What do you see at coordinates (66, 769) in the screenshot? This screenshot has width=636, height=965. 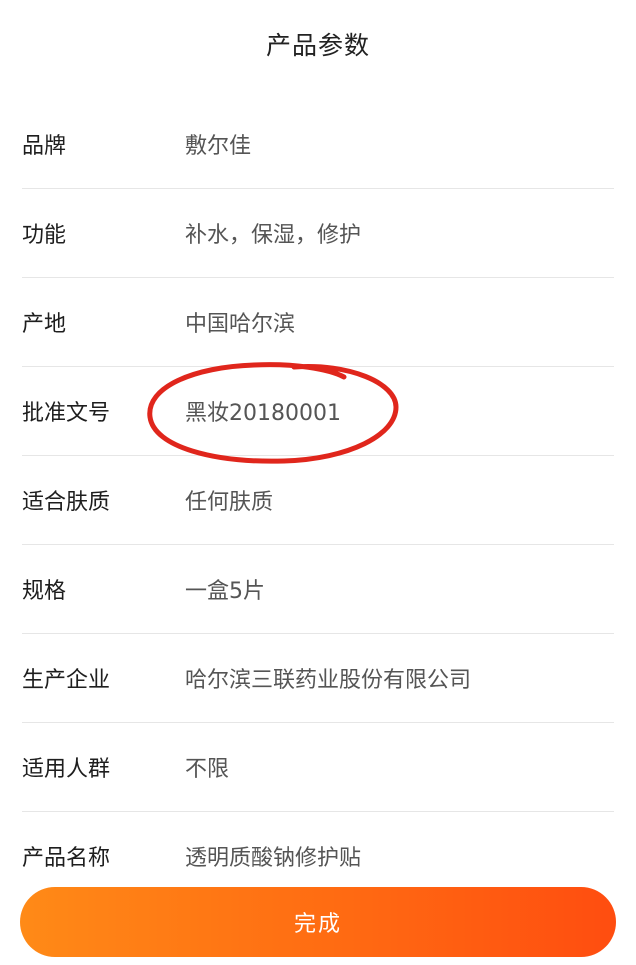 I see `param-label: 适用人群` at bounding box center [66, 769].